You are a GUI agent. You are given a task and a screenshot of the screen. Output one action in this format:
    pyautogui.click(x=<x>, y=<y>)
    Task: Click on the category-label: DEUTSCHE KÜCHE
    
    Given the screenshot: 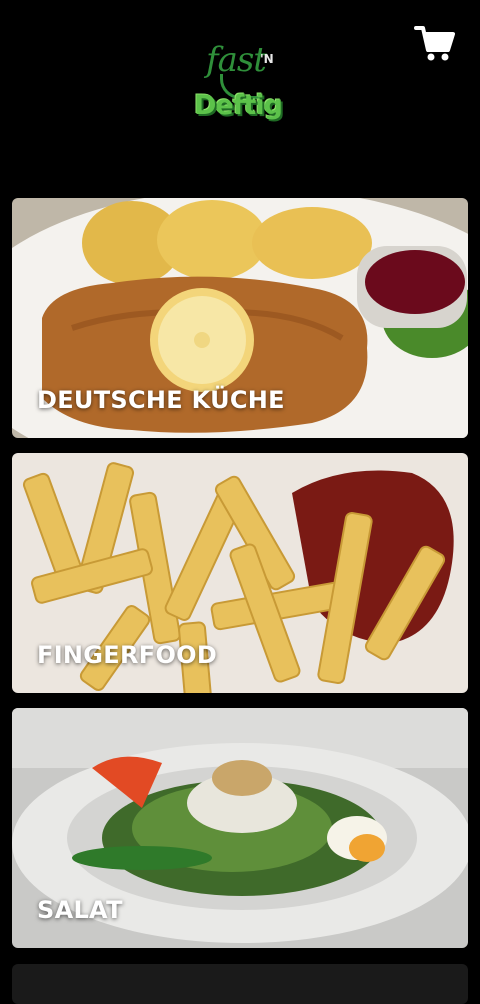 What is the action you would take?
    pyautogui.click(x=161, y=400)
    